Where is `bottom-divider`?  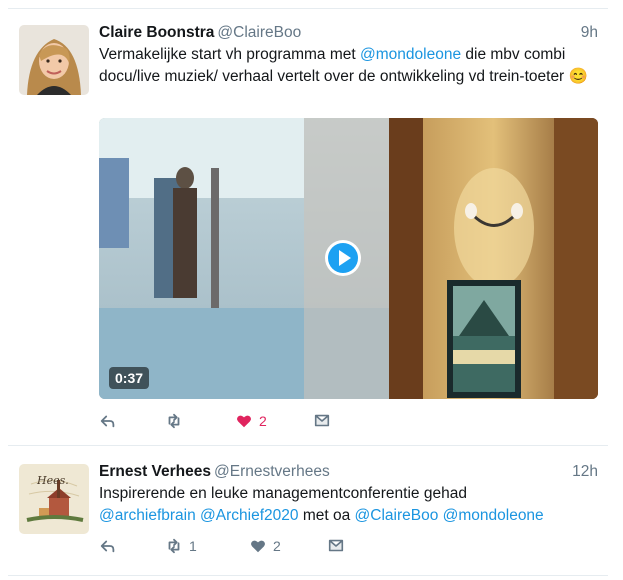
bottom-divider is located at coordinates (308, 575).